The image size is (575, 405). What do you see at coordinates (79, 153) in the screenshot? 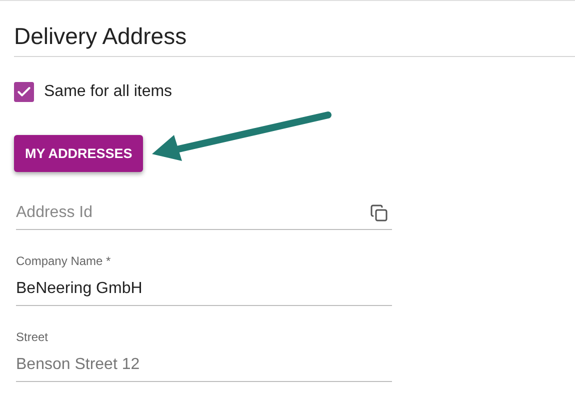
I see `my-addresses-button: MY ADDRESSES` at bounding box center [79, 153].